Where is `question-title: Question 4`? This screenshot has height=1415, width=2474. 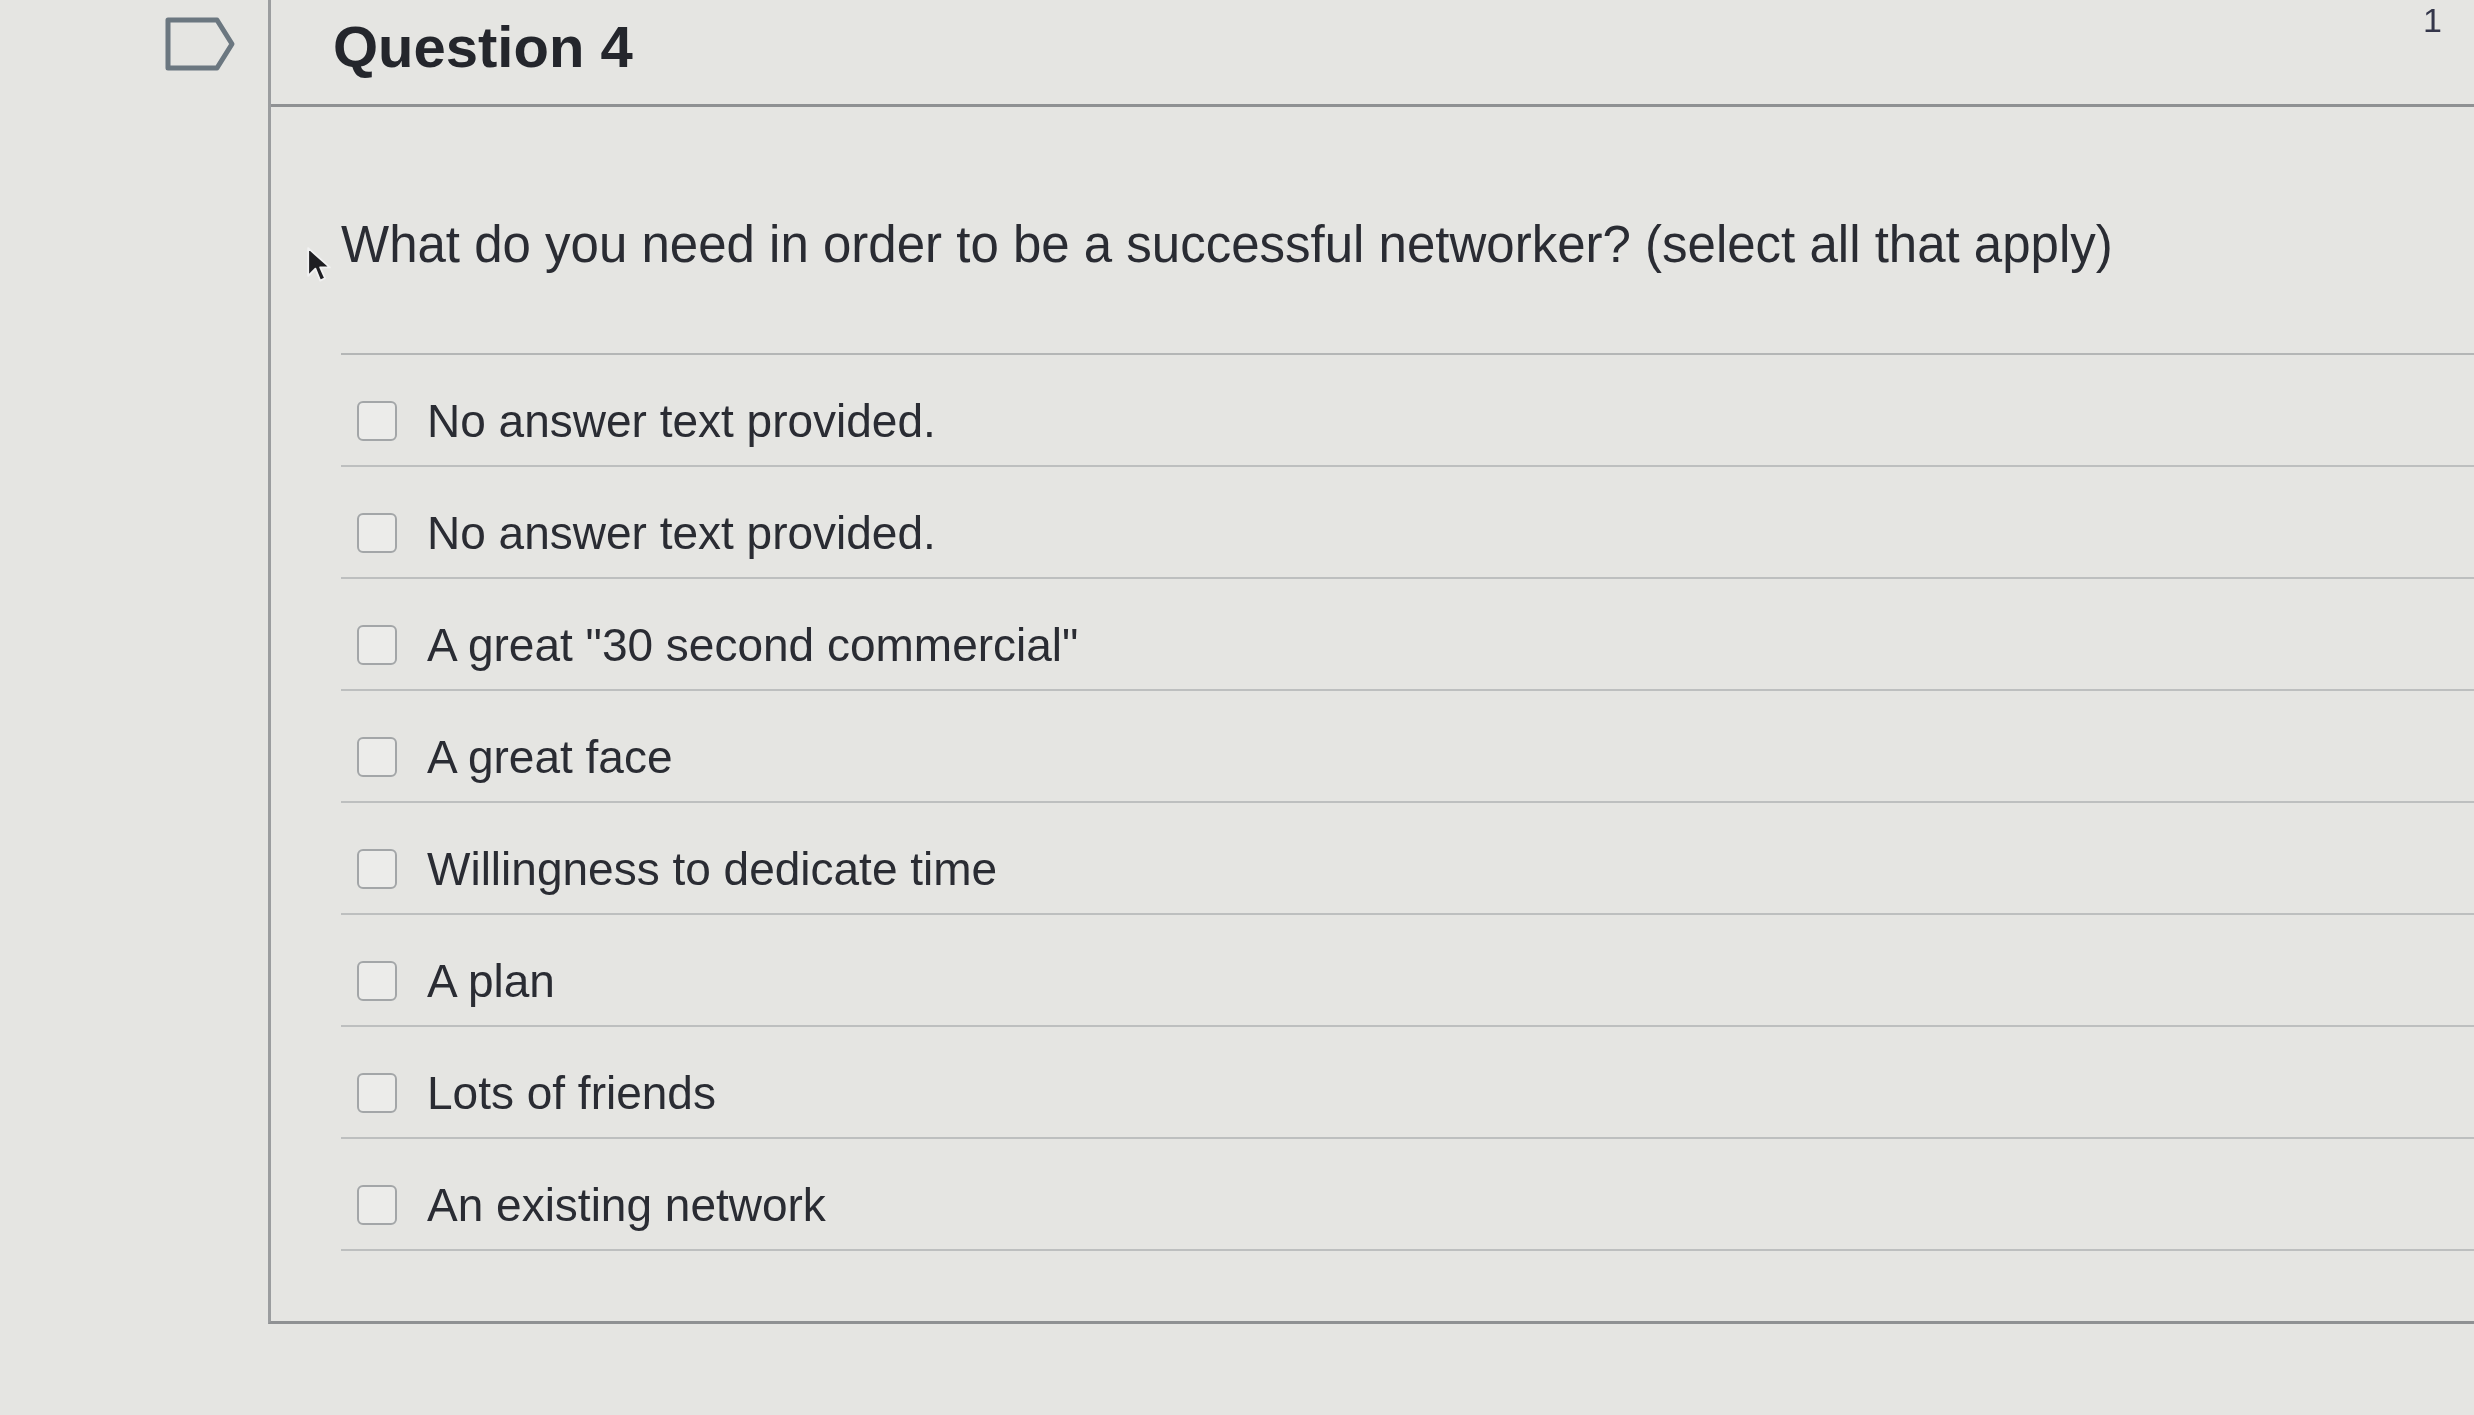
question-title: Question 4 is located at coordinates (483, 47).